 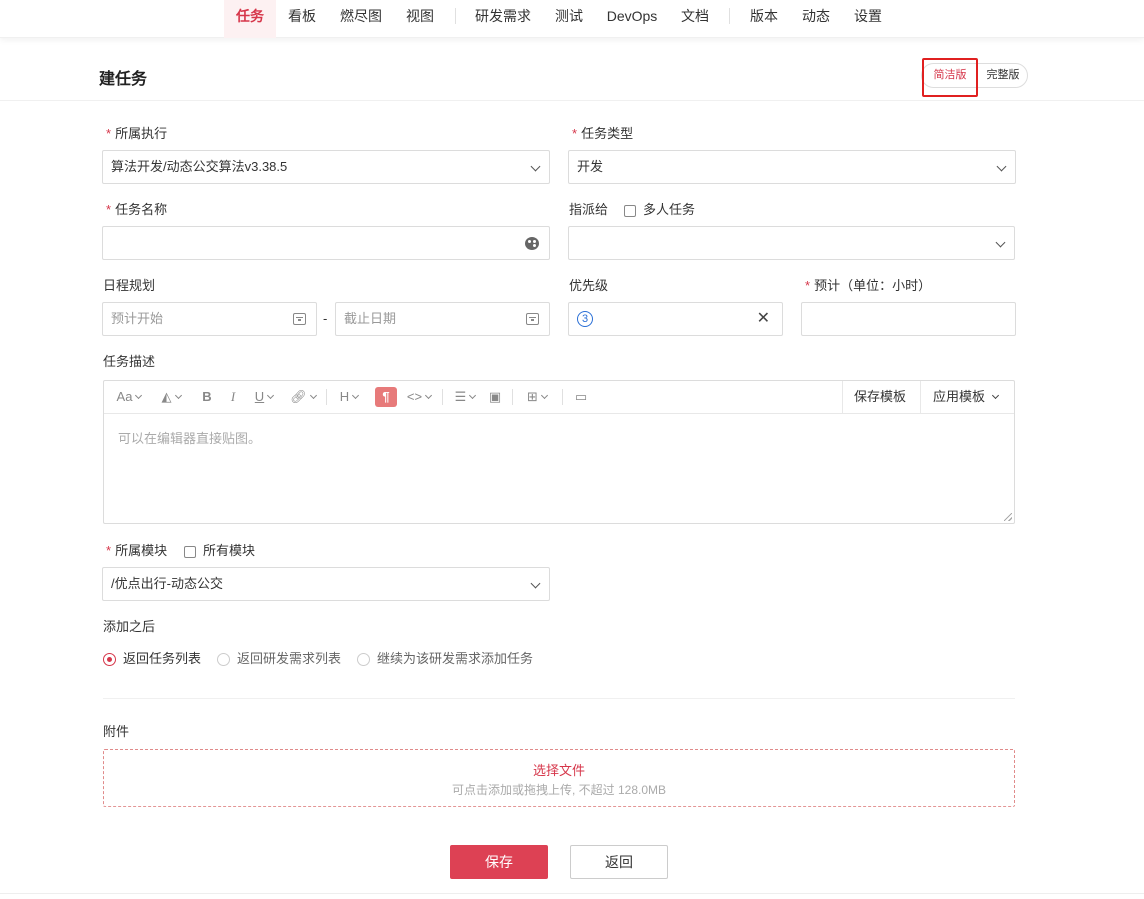 What do you see at coordinates (908, 319) in the screenshot?
I see `estimate-input` at bounding box center [908, 319].